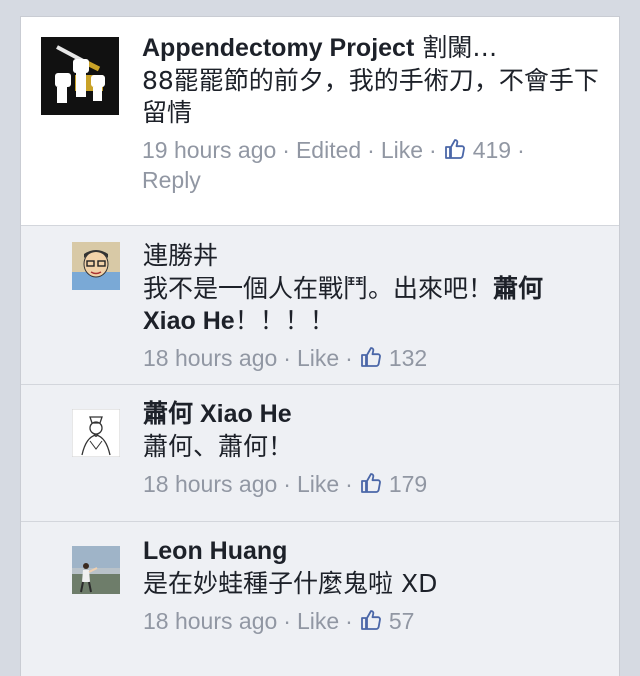 Image resolution: width=640 pixels, height=676 pixels. Describe the element at coordinates (171, 180) in the screenshot. I see `reply-button: Reply` at that location.